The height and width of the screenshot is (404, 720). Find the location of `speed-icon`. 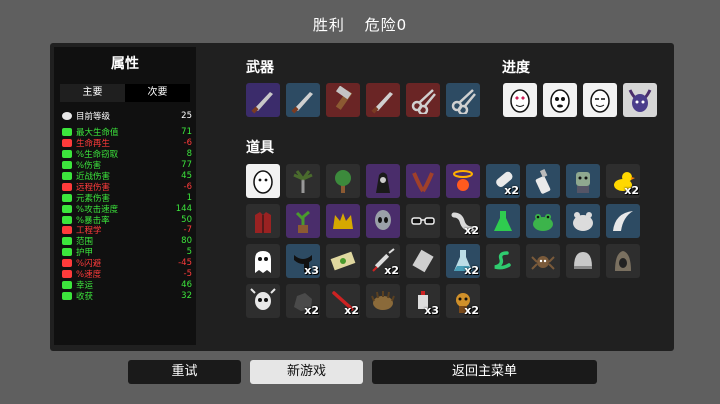

speed-icon is located at coordinates (67, 274).